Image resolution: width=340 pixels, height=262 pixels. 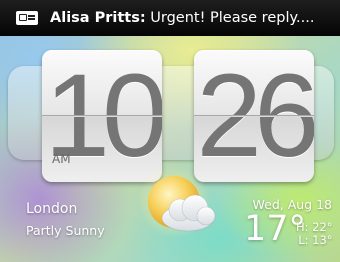 I want to click on partly-sunny-icon, so click(x=178, y=202).